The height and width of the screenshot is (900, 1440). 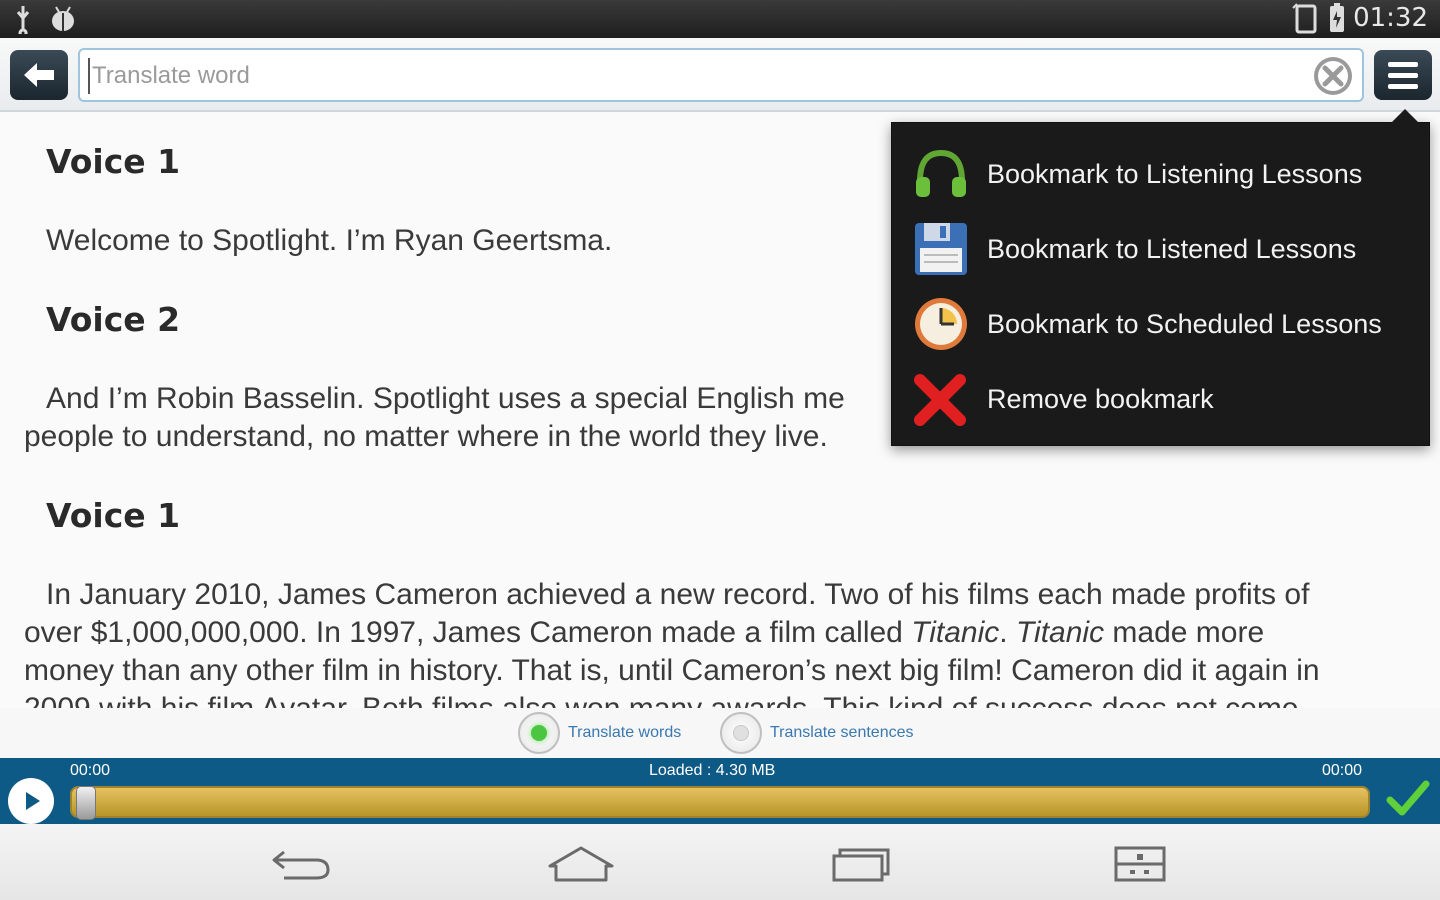 I want to click on clear-circle-icon, so click(x=1333, y=76).